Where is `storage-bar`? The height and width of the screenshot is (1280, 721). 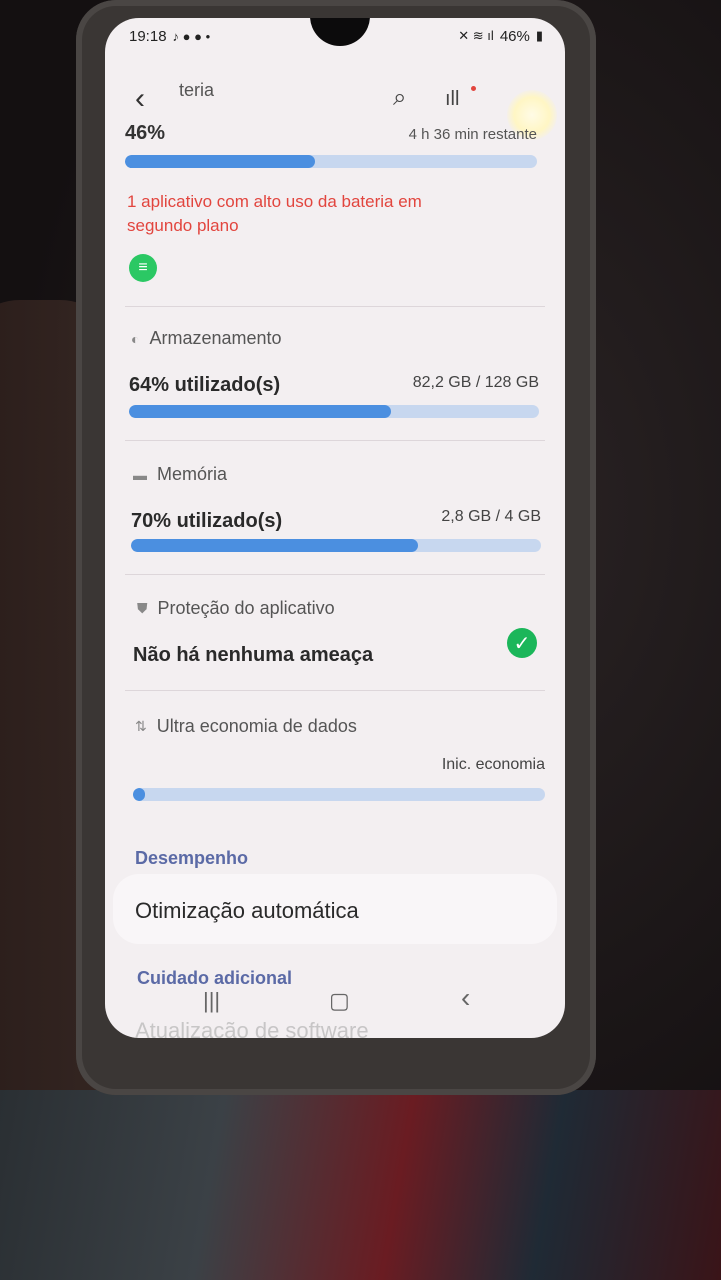
storage-bar is located at coordinates (334, 411).